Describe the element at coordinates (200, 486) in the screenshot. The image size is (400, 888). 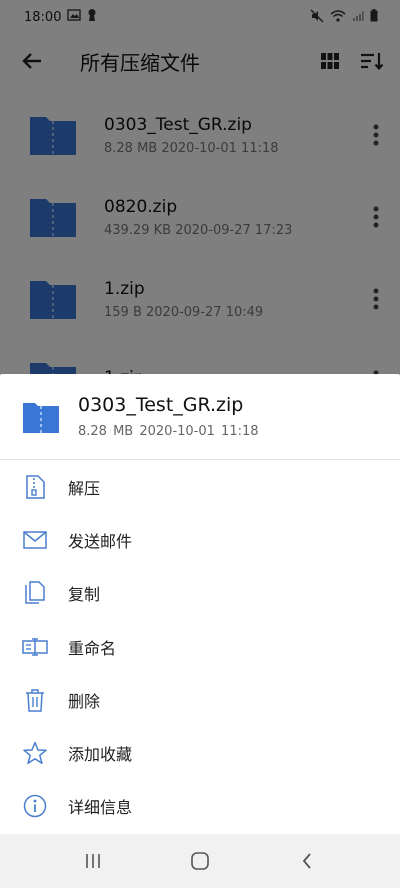
I see `extract-action: 解压` at that location.